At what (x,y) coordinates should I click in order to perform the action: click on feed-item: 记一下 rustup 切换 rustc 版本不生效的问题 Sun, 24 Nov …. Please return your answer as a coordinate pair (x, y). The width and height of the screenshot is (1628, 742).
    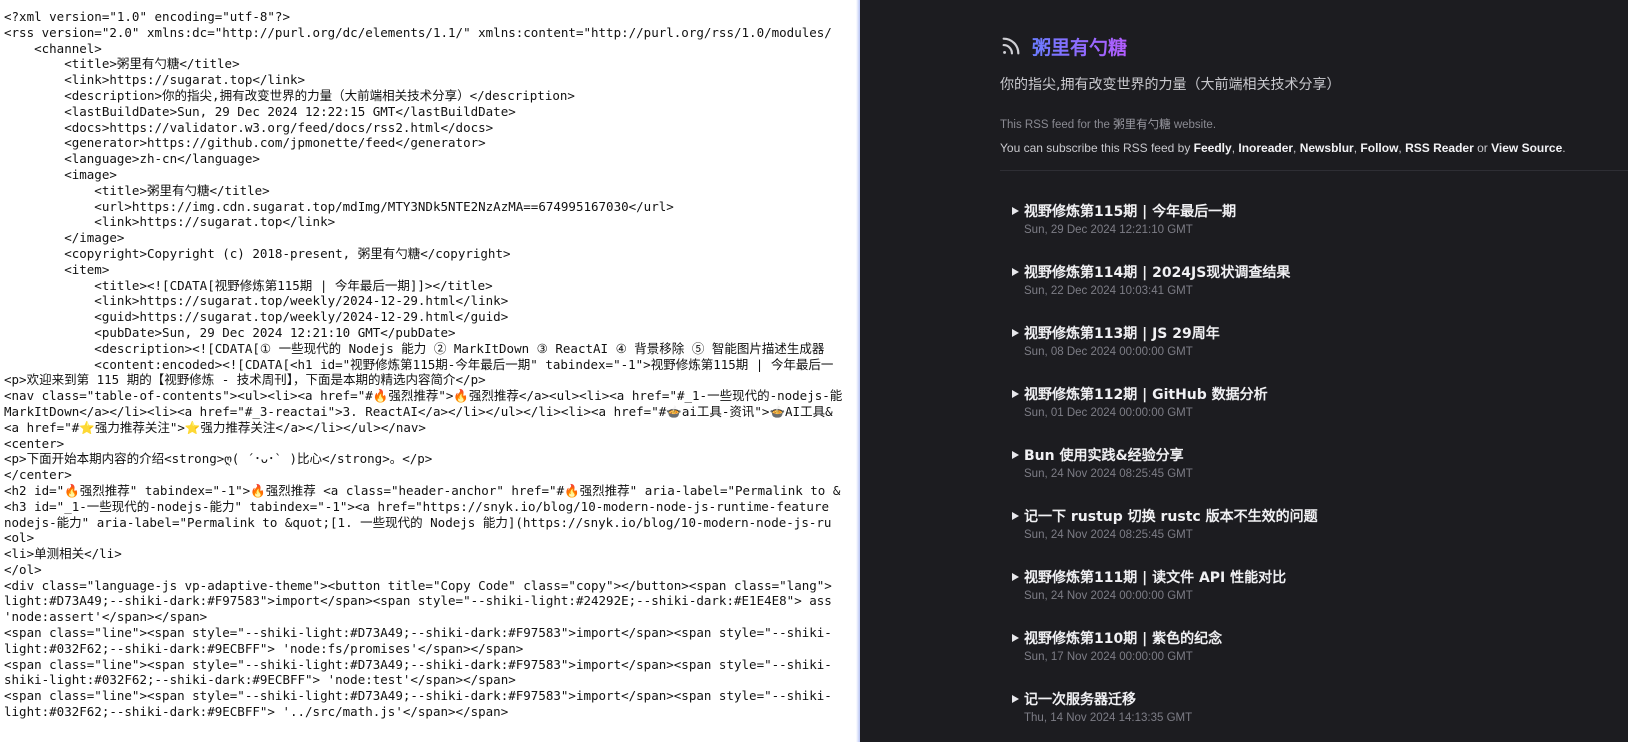
    Looking at the image, I should click on (1312, 535).